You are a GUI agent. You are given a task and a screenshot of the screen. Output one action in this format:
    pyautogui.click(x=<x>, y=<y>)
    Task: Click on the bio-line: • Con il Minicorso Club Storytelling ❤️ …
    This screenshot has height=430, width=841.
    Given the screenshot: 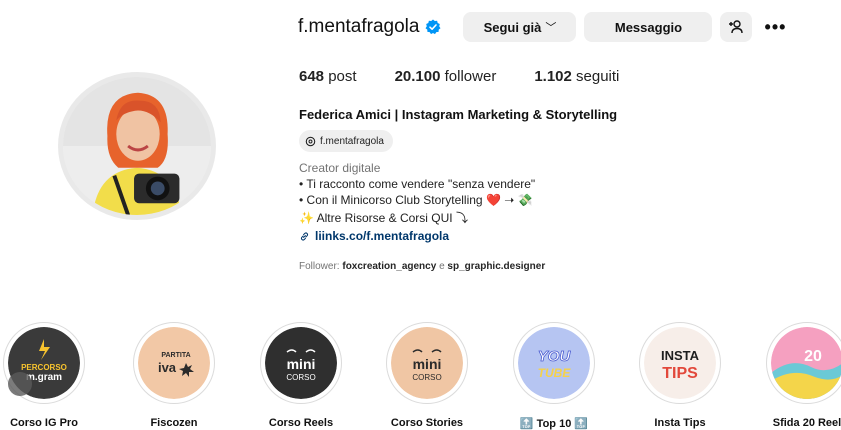 What is the action you would take?
    pyautogui.click(x=416, y=200)
    